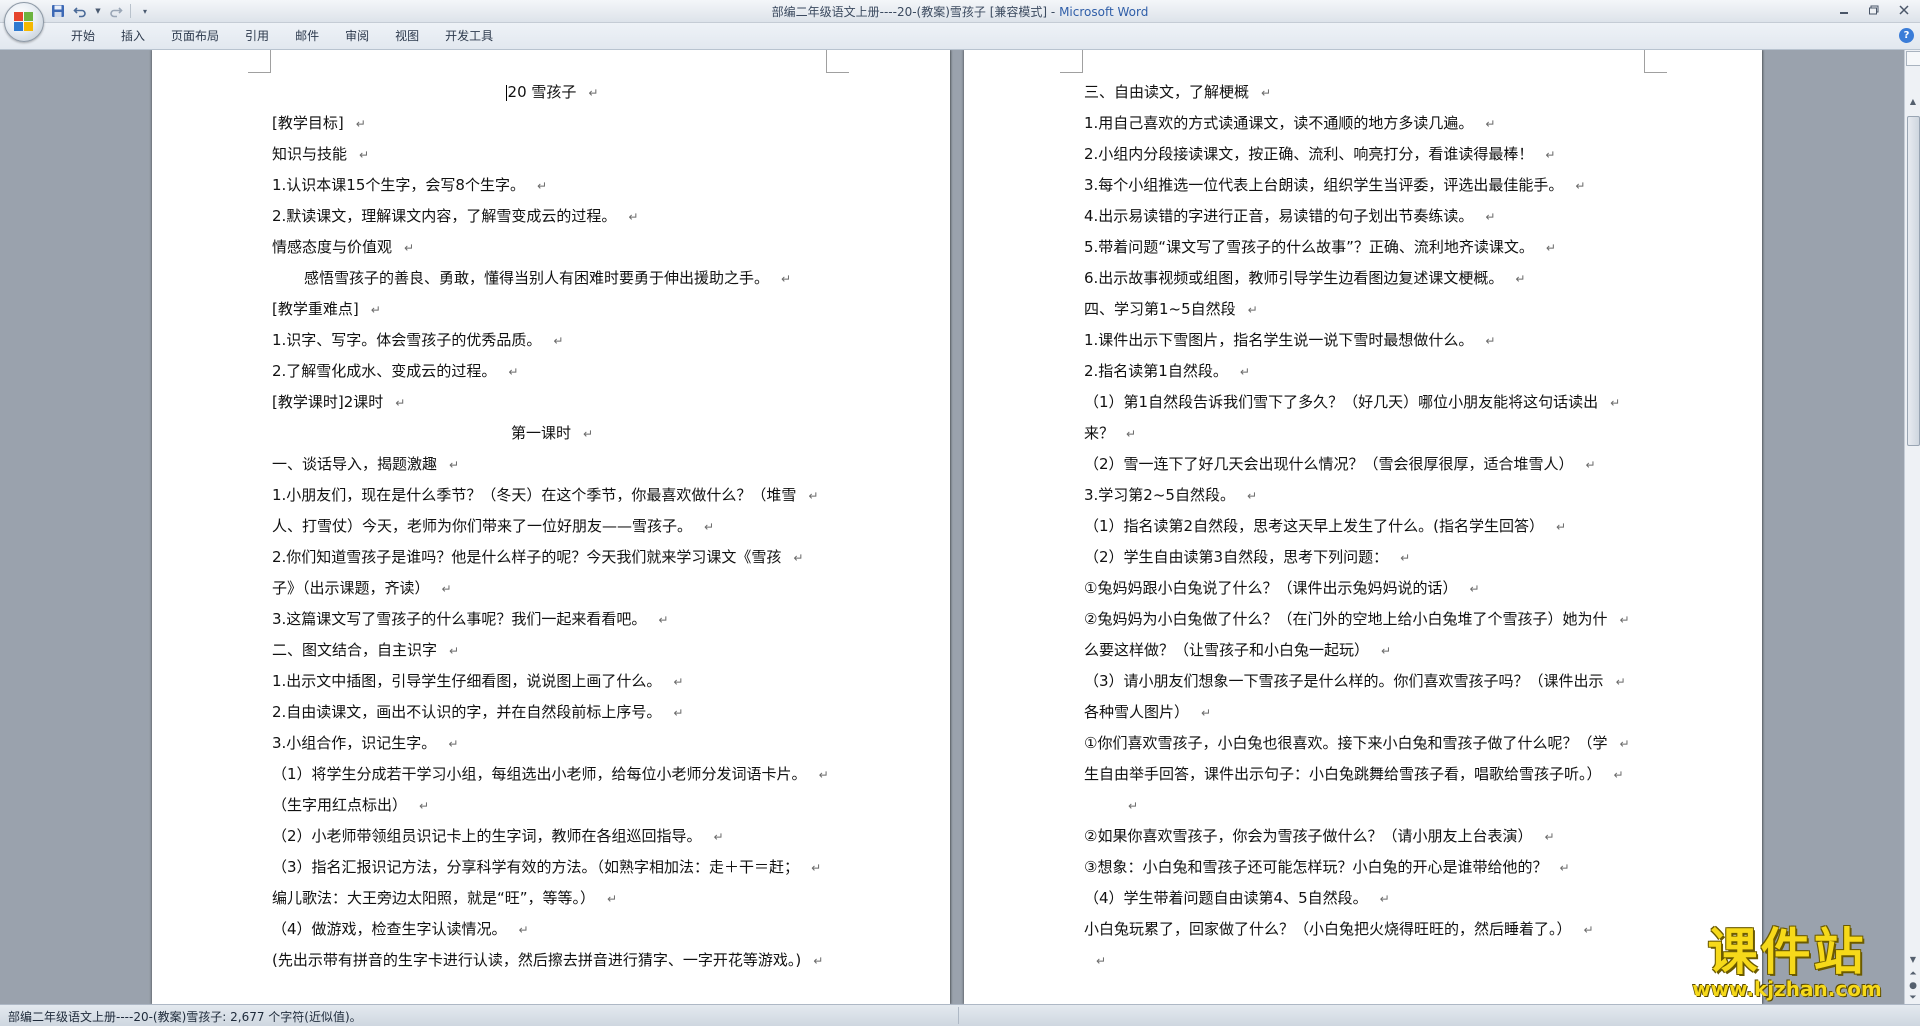  I want to click on close-icon, so click(1904, 10).